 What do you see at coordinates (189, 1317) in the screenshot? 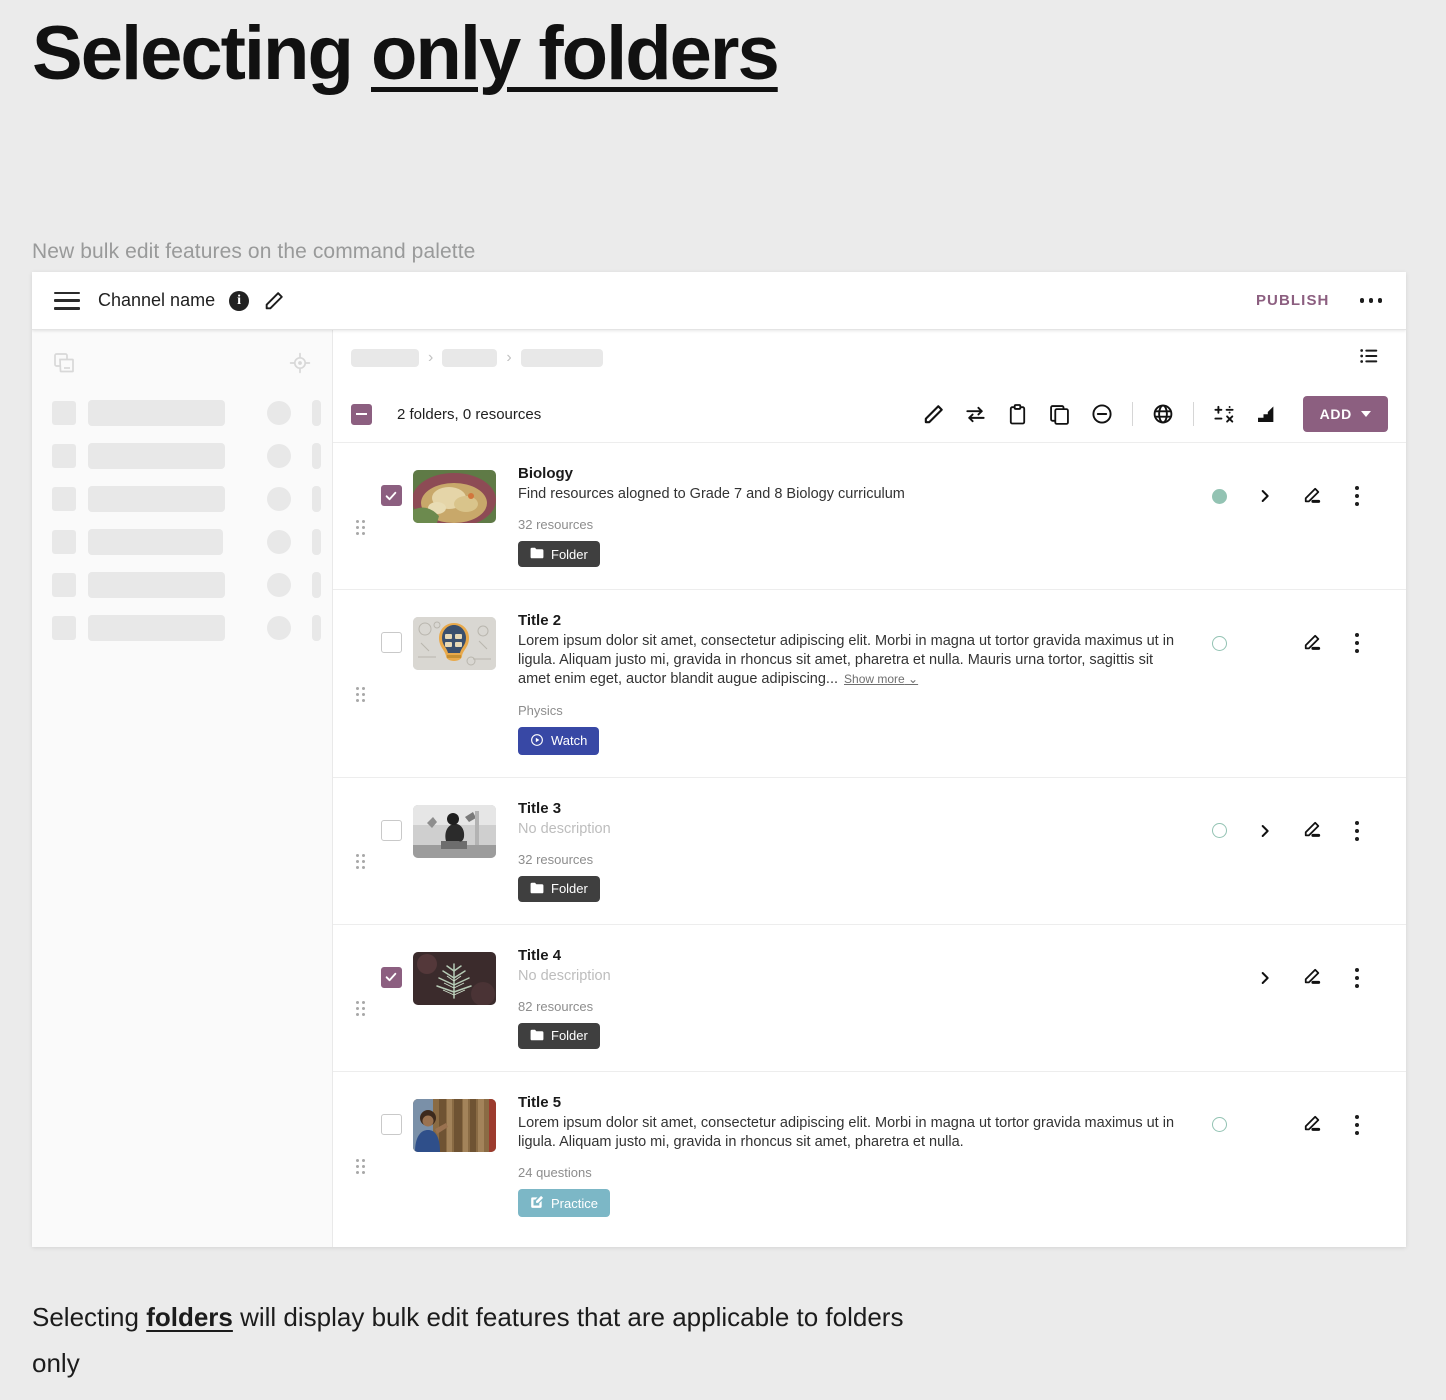
I see `footnote-bold: folders` at bounding box center [189, 1317].